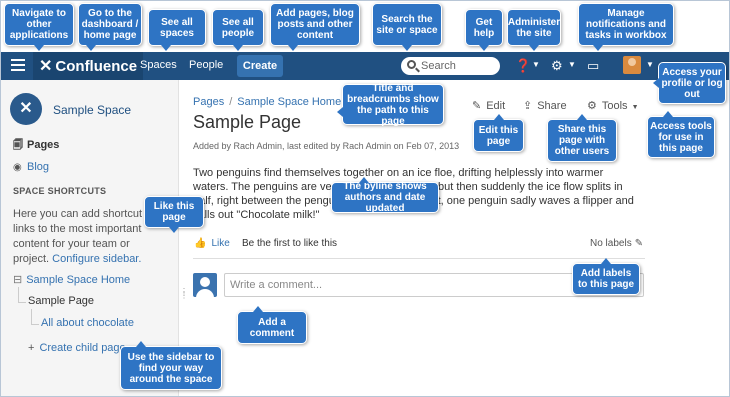 Image resolution: width=730 pixels, height=397 pixels. Describe the element at coordinates (26, 109) in the screenshot. I see `space-logo-icon: ✕` at that location.